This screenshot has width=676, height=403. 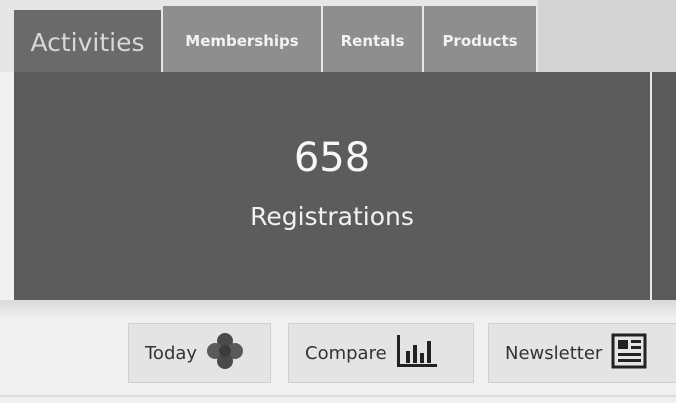 What do you see at coordinates (225, 353) in the screenshot?
I see `clover-icon` at bounding box center [225, 353].